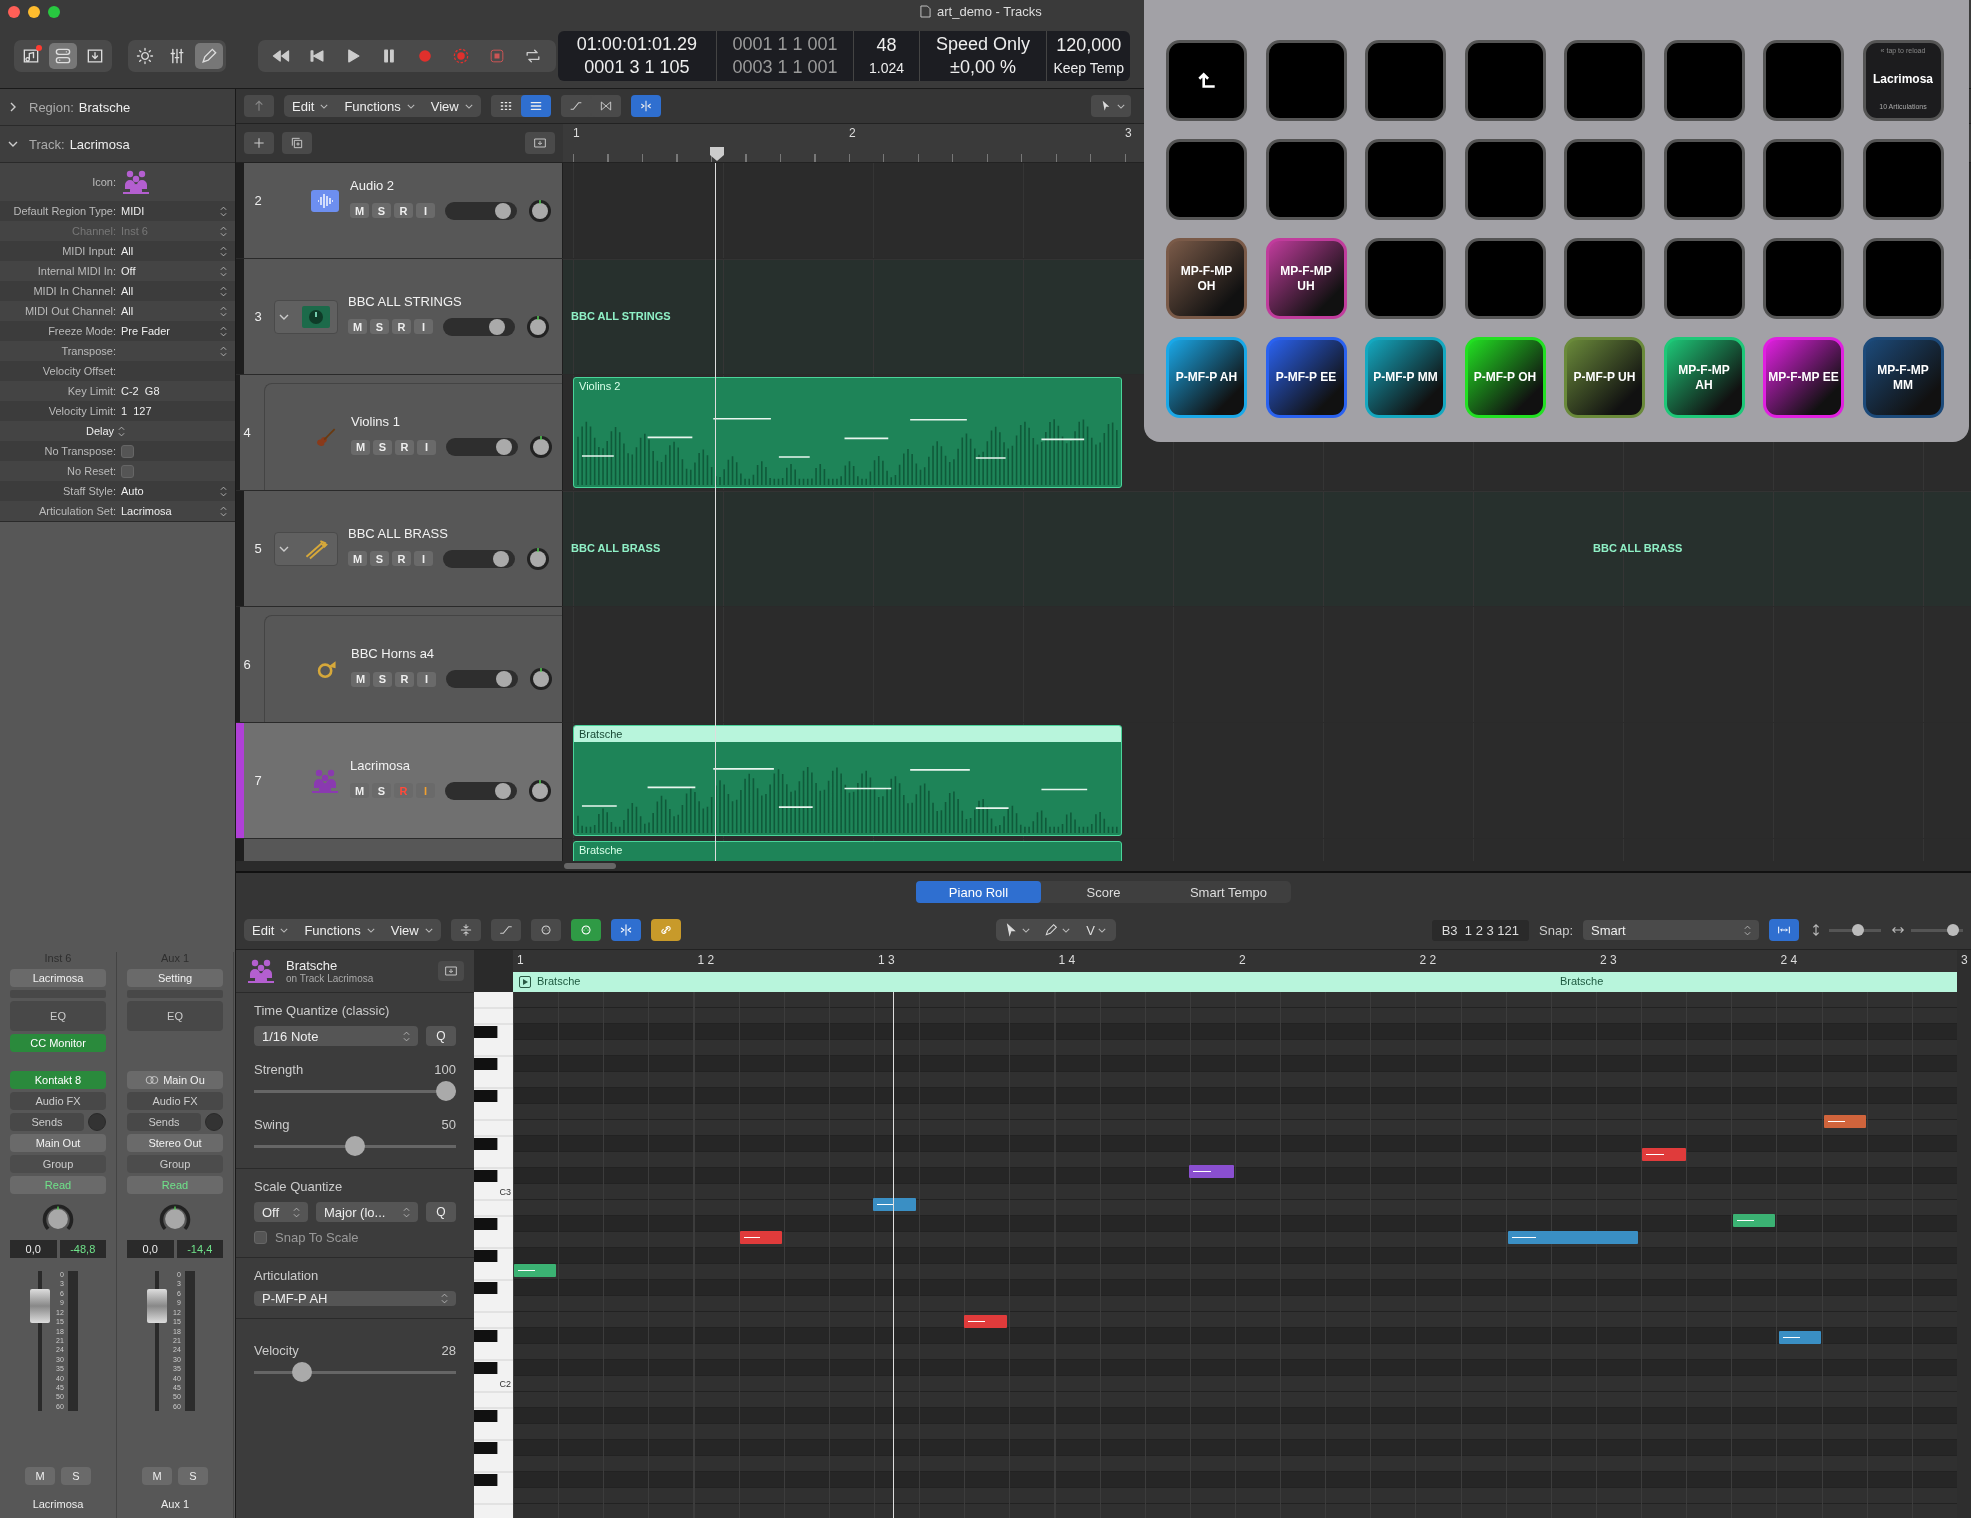  Describe the element at coordinates (1480, 930) in the screenshot. I see `position-display: B3 1 2 3 121` at that location.